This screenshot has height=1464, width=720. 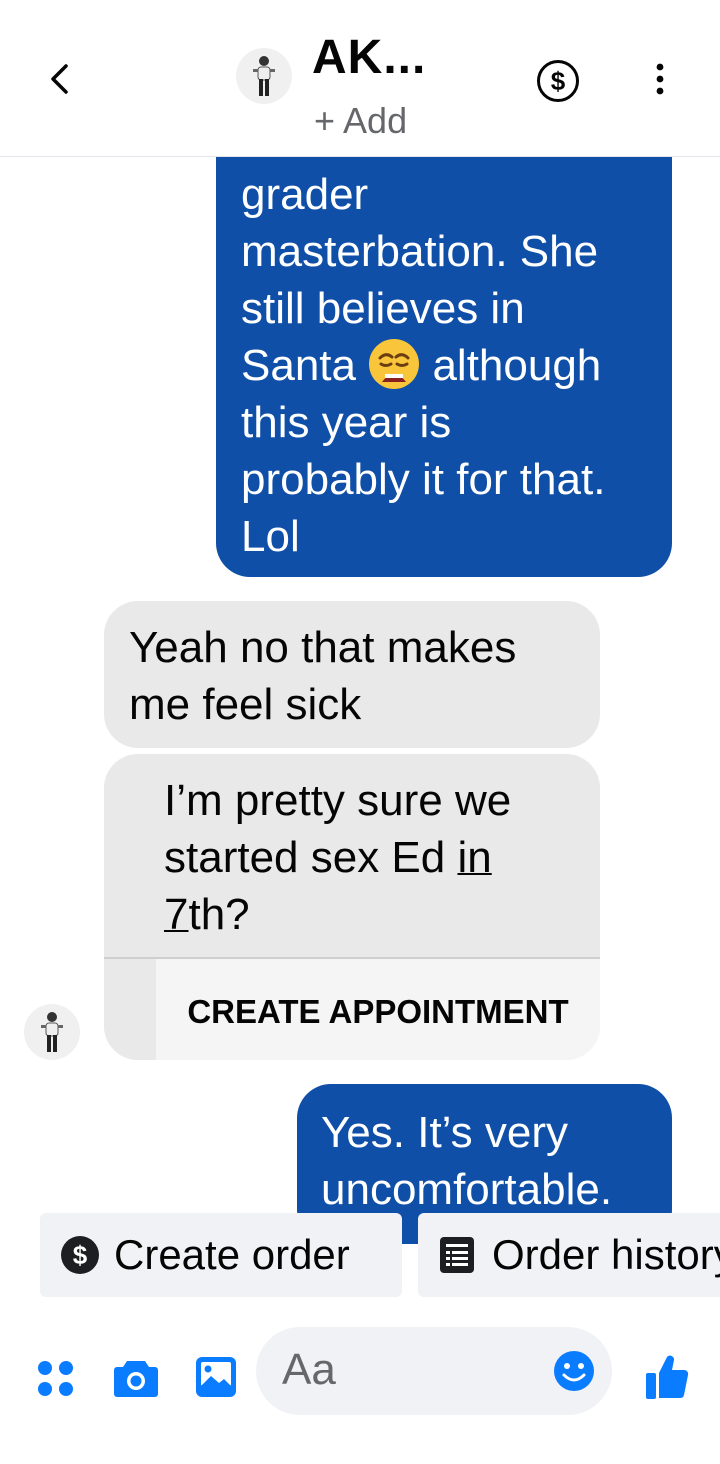 I want to click on message-text: although, so click(x=517, y=365).